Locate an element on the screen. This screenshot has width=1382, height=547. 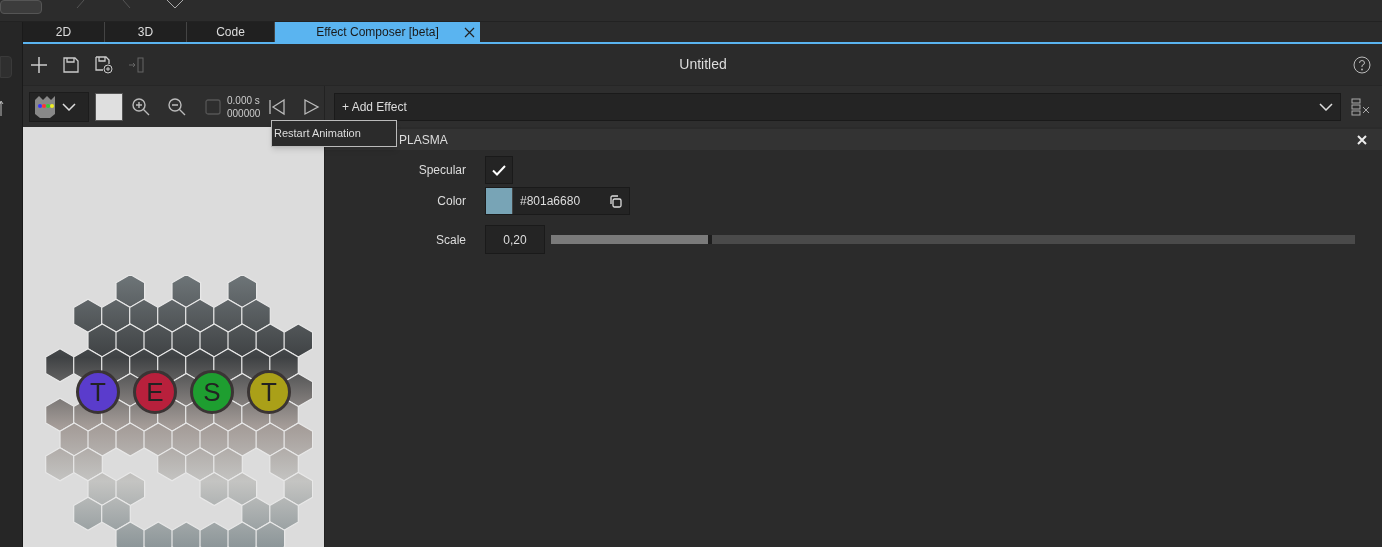
checkmark-icon is located at coordinates (499, 170).